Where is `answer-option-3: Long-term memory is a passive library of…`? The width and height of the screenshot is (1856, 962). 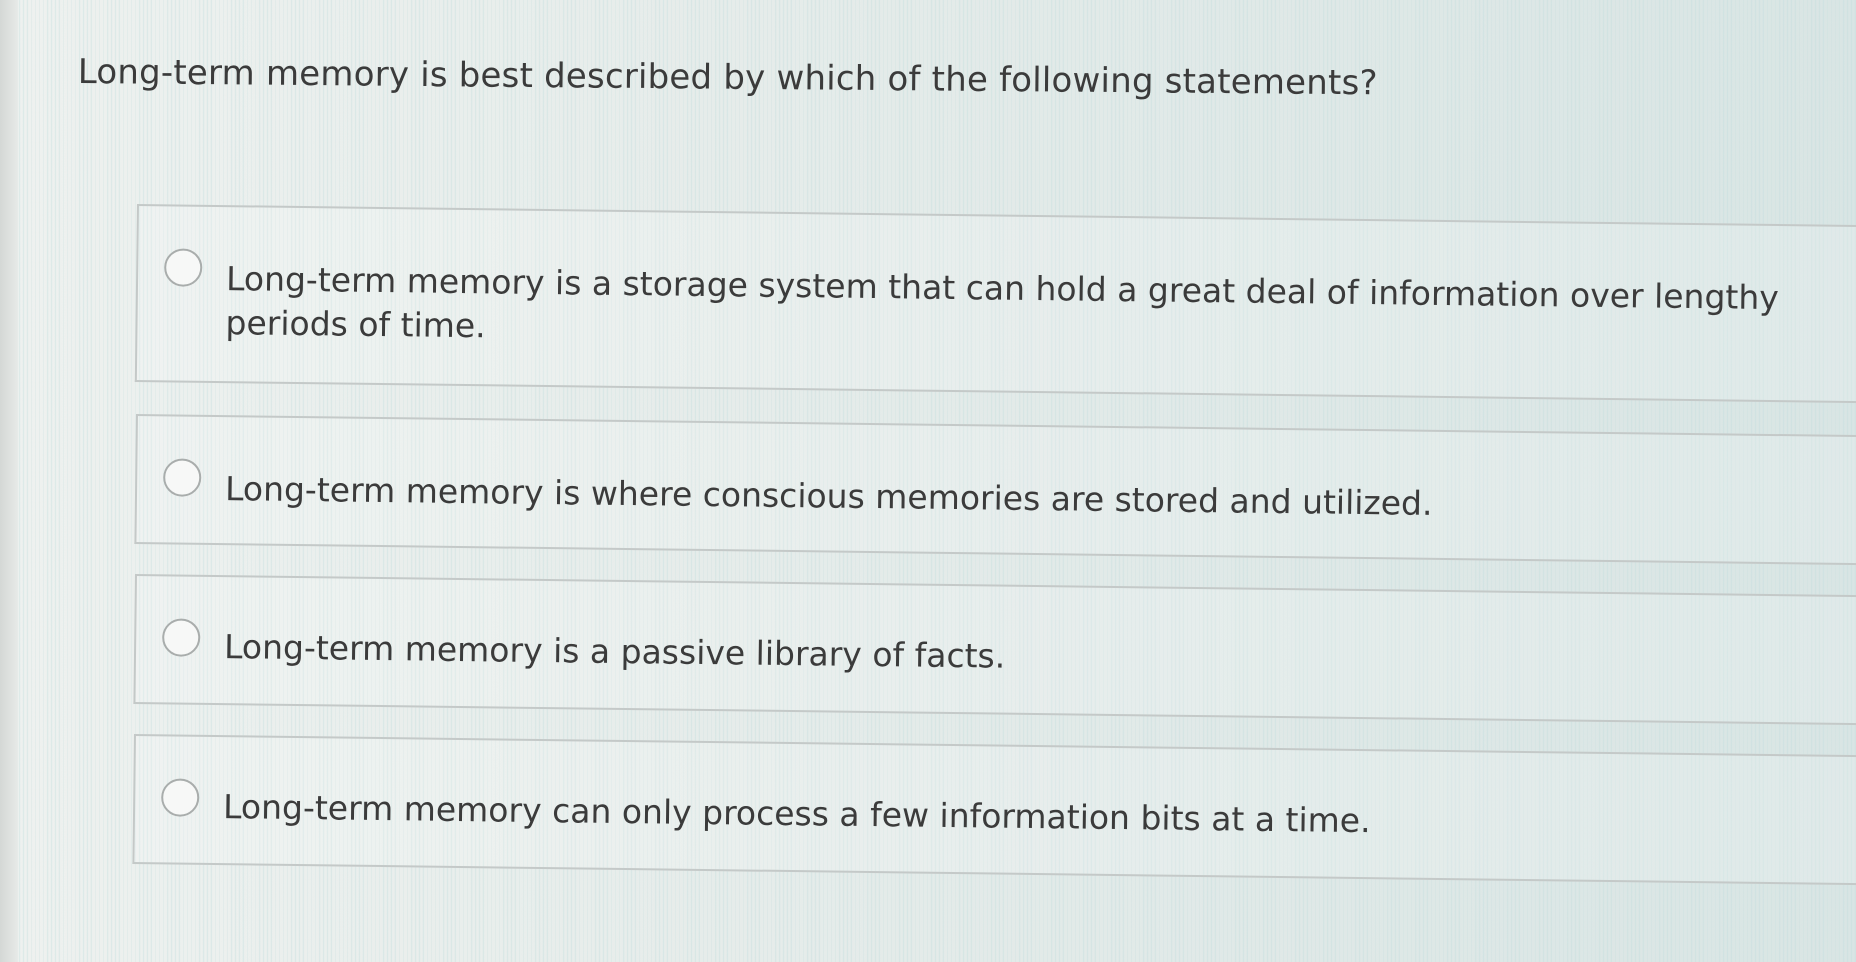 answer-option-3: Long-term memory is a passive library of… is located at coordinates (994, 650).